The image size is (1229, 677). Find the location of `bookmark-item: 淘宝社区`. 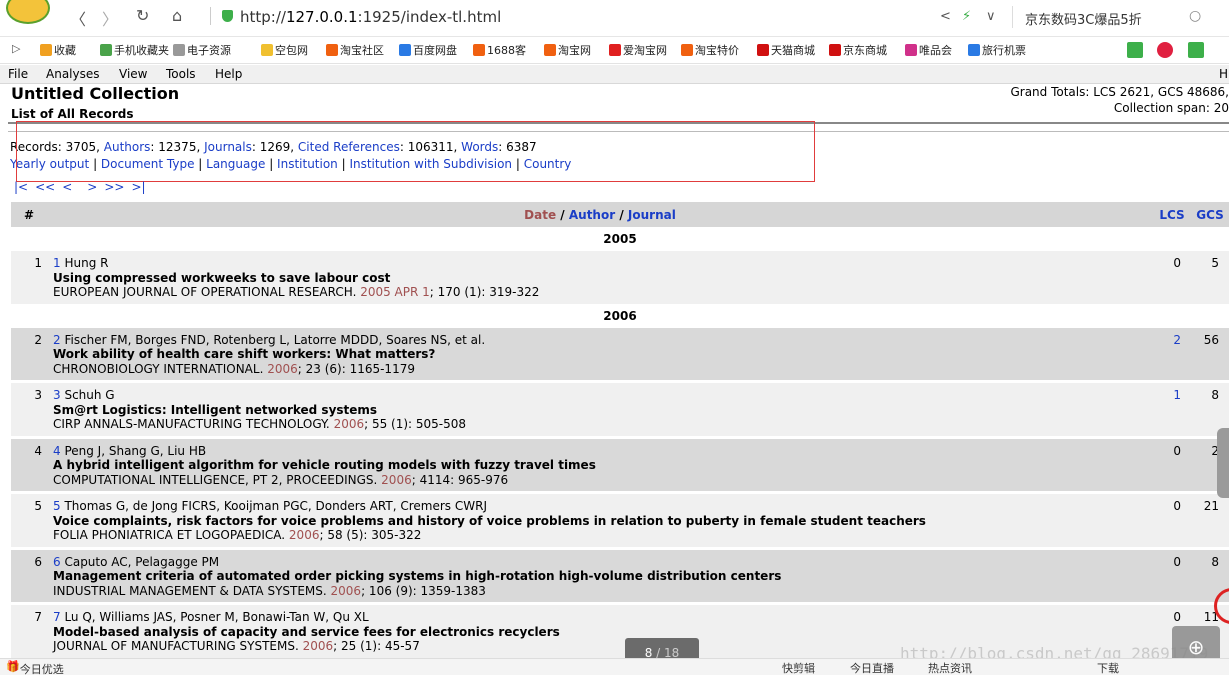

bookmark-item: 淘宝社区 is located at coordinates (355, 50).